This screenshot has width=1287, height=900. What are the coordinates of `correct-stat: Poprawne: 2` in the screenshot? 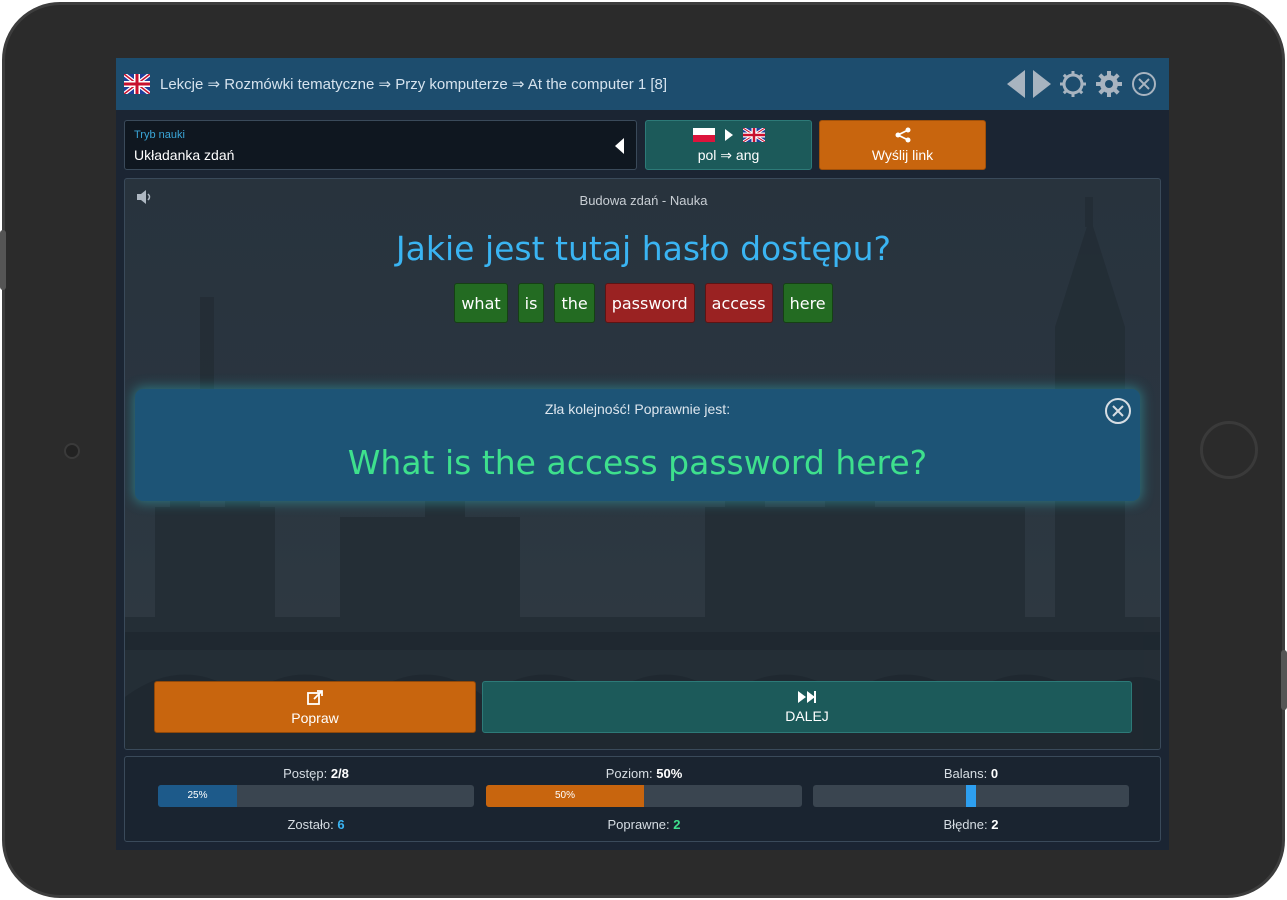 It's located at (644, 824).